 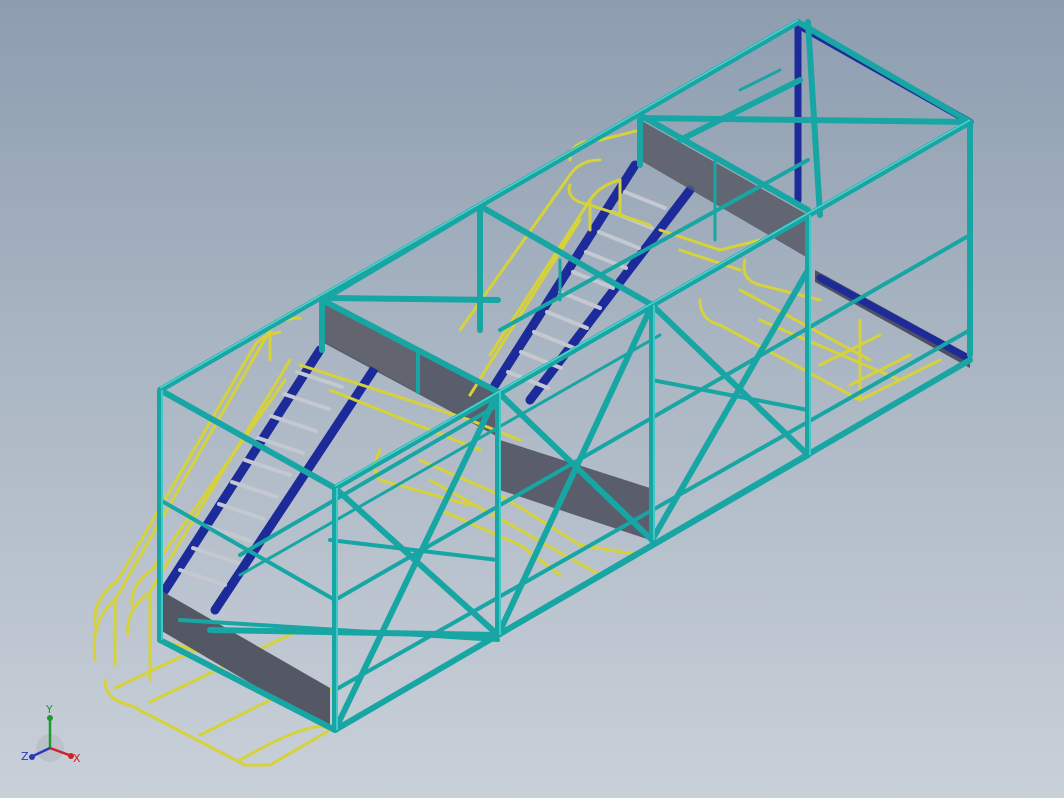 What do you see at coordinates (25, 756) in the screenshot?
I see `z-axis-label: Z` at bounding box center [25, 756].